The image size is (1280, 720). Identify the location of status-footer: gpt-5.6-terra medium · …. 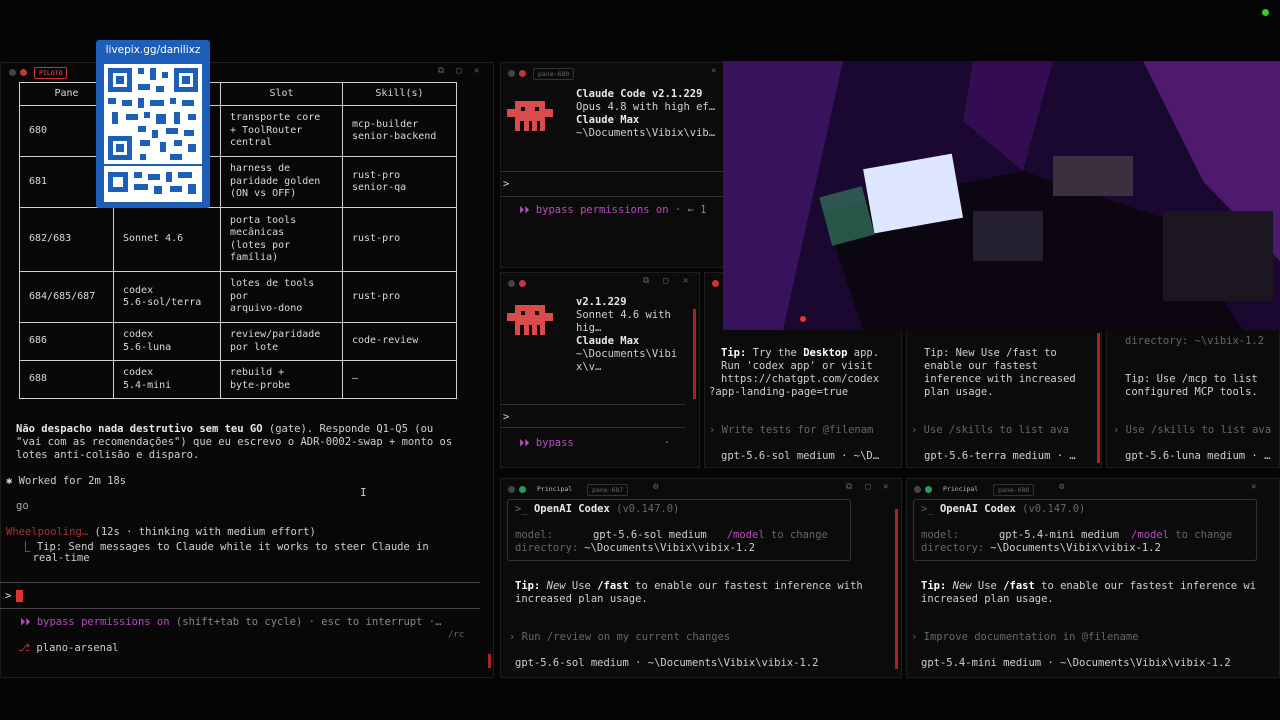
(1000, 456).